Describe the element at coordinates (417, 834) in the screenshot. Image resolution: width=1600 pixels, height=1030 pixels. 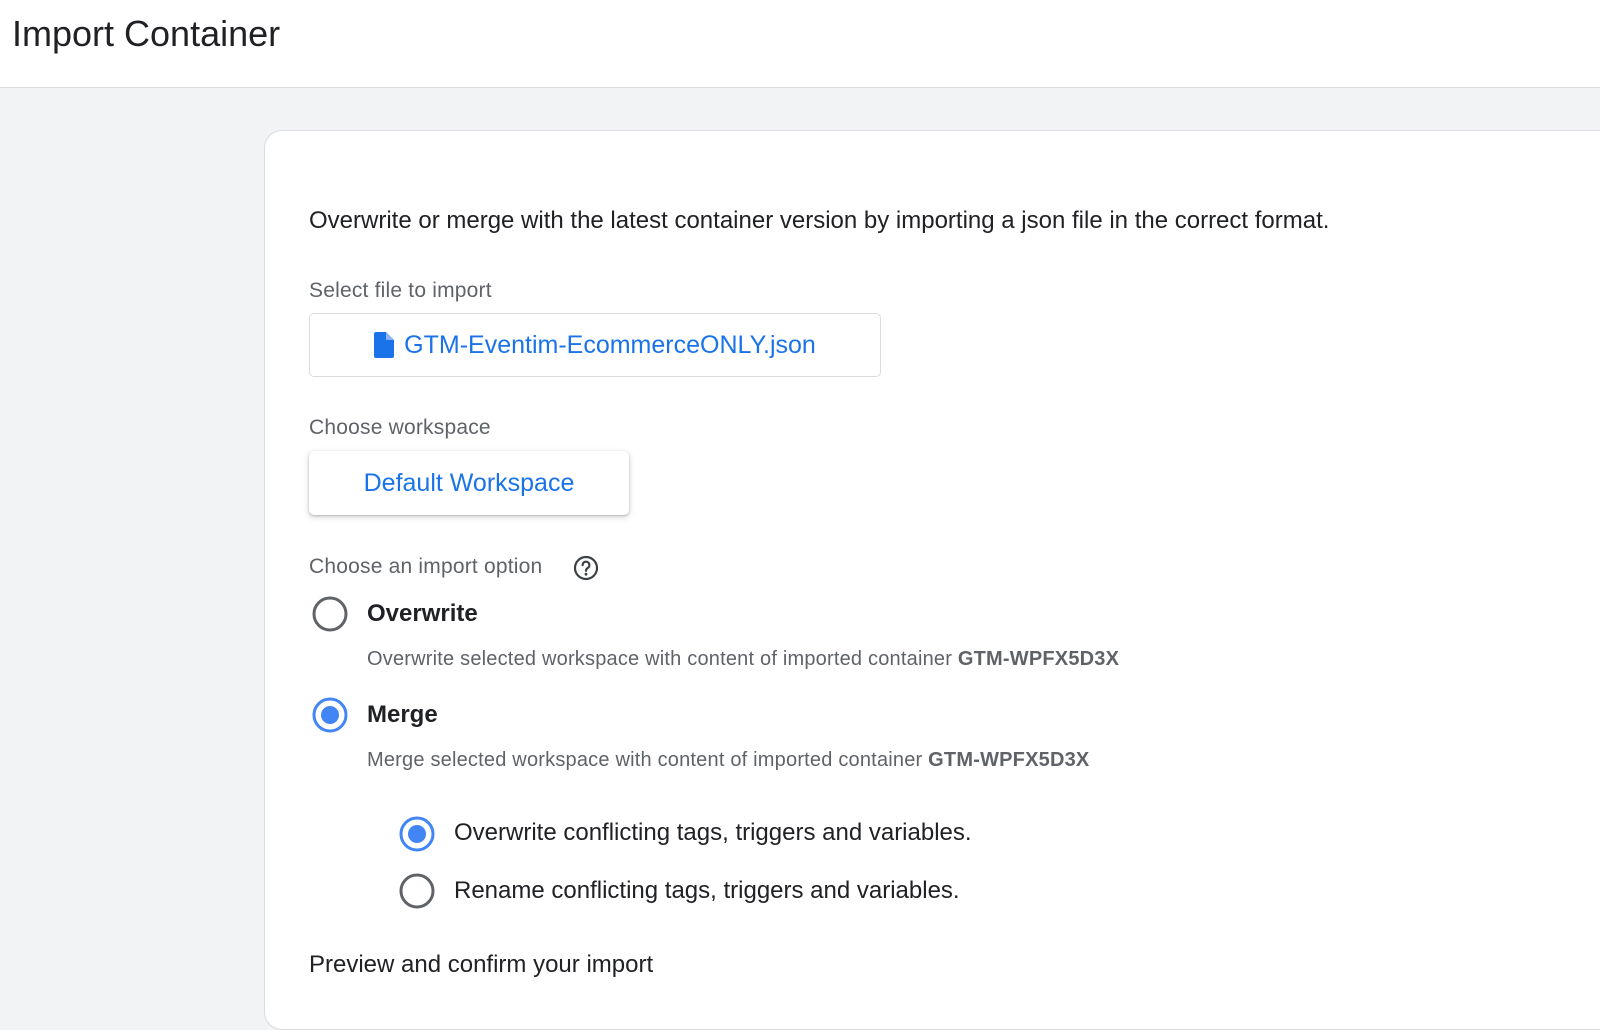
I see `overwrite-conflicting-radio` at that location.